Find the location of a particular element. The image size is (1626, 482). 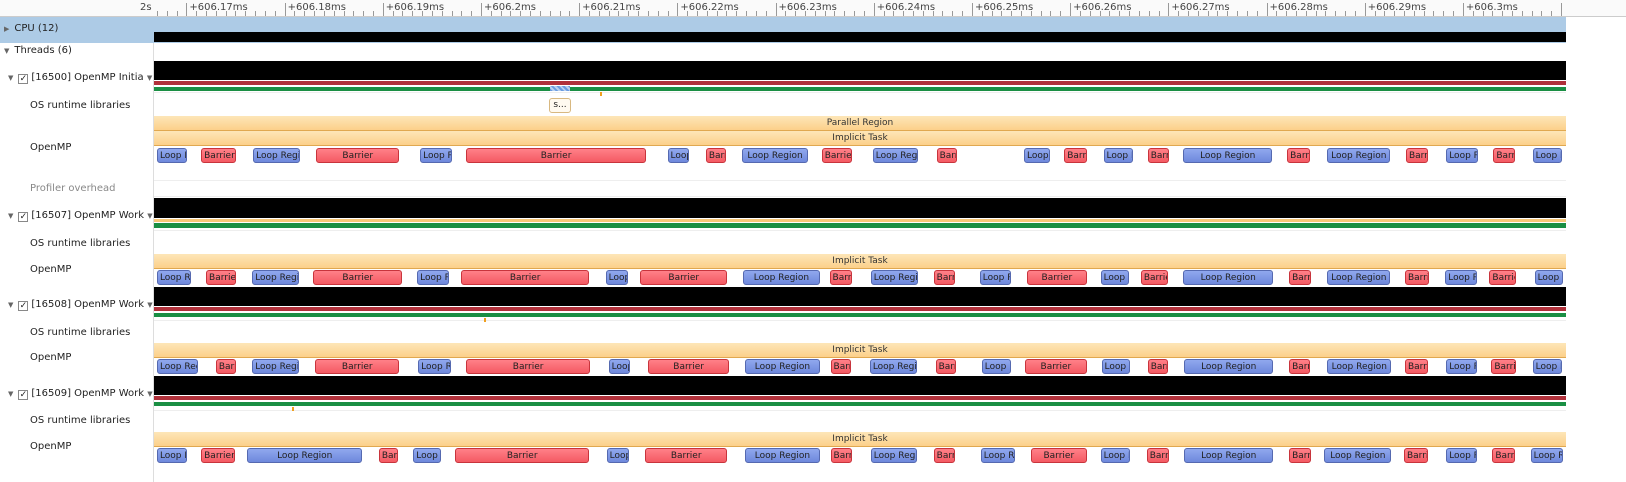

thread-row-1: ▼ ✓ [16507] OpenMP Work ▼ is located at coordinates (83, 216).